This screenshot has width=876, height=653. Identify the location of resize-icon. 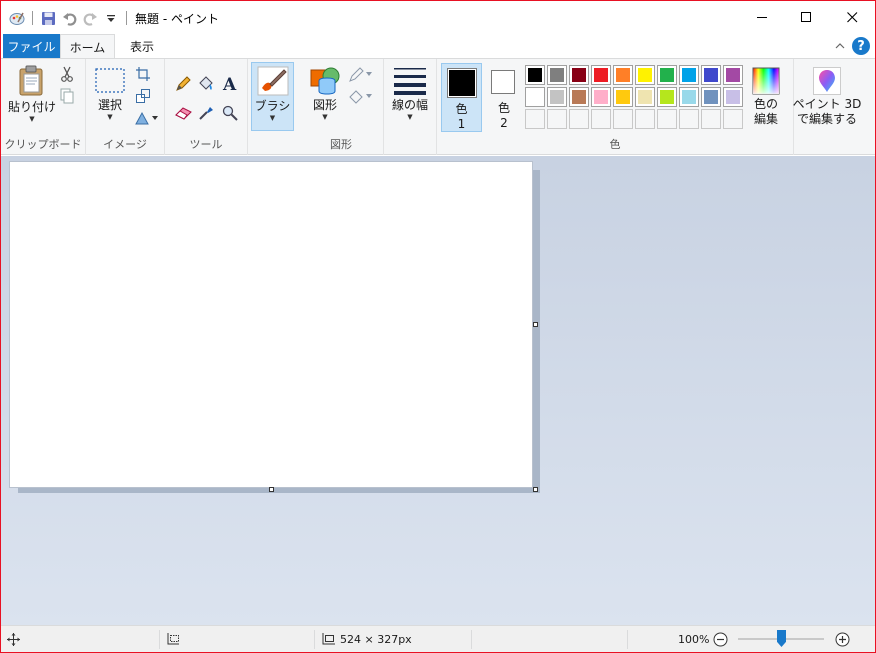
(143, 96).